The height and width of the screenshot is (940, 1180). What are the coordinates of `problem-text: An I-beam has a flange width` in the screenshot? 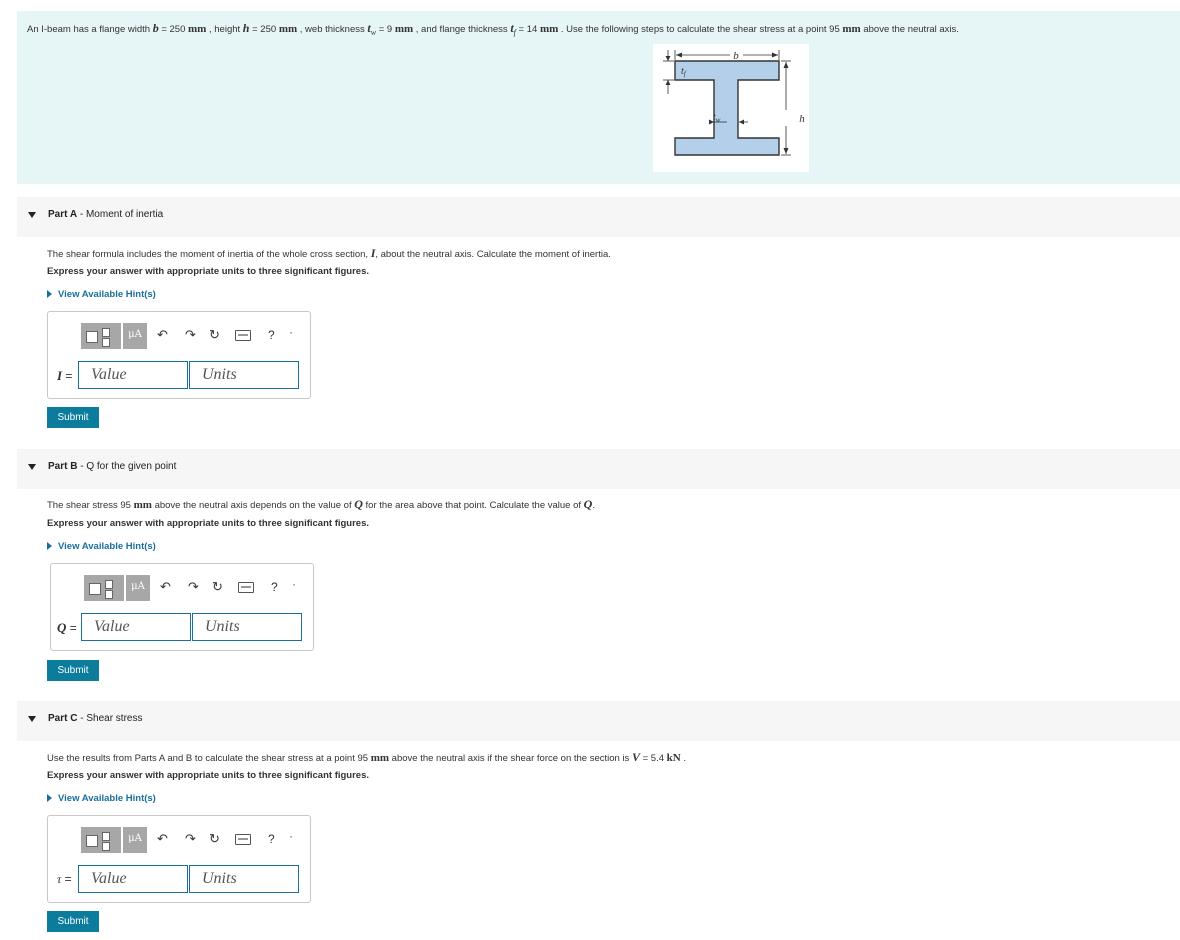 It's located at (90, 29).